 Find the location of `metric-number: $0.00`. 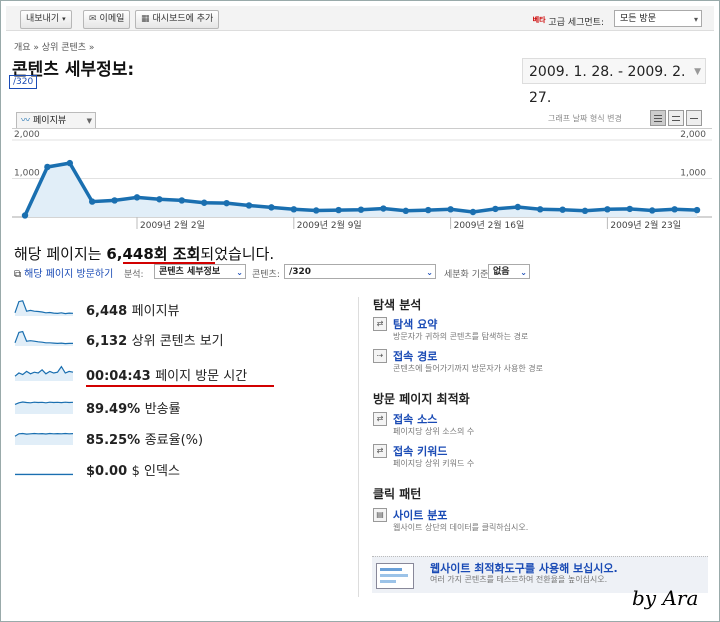

metric-number: $0.00 is located at coordinates (107, 471).